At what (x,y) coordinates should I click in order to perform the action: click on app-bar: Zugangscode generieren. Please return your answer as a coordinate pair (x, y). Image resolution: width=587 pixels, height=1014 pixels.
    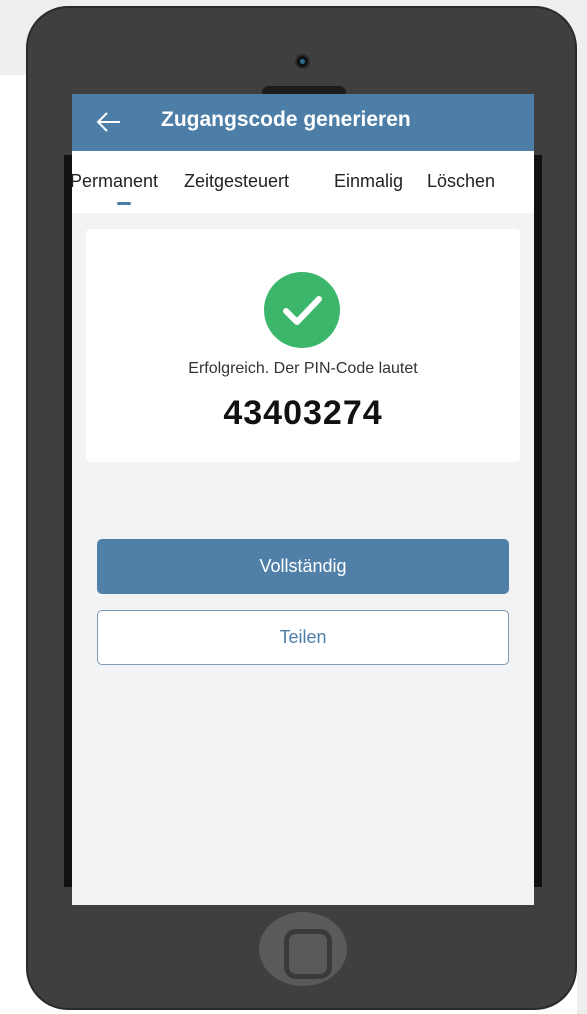
    Looking at the image, I should click on (303, 122).